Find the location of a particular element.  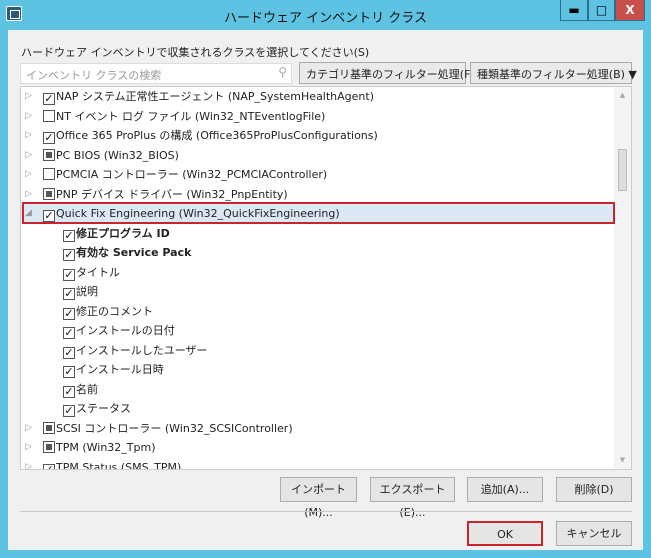

window-title: ハードウェア インベントリ クラス is located at coordinates (325, 18).